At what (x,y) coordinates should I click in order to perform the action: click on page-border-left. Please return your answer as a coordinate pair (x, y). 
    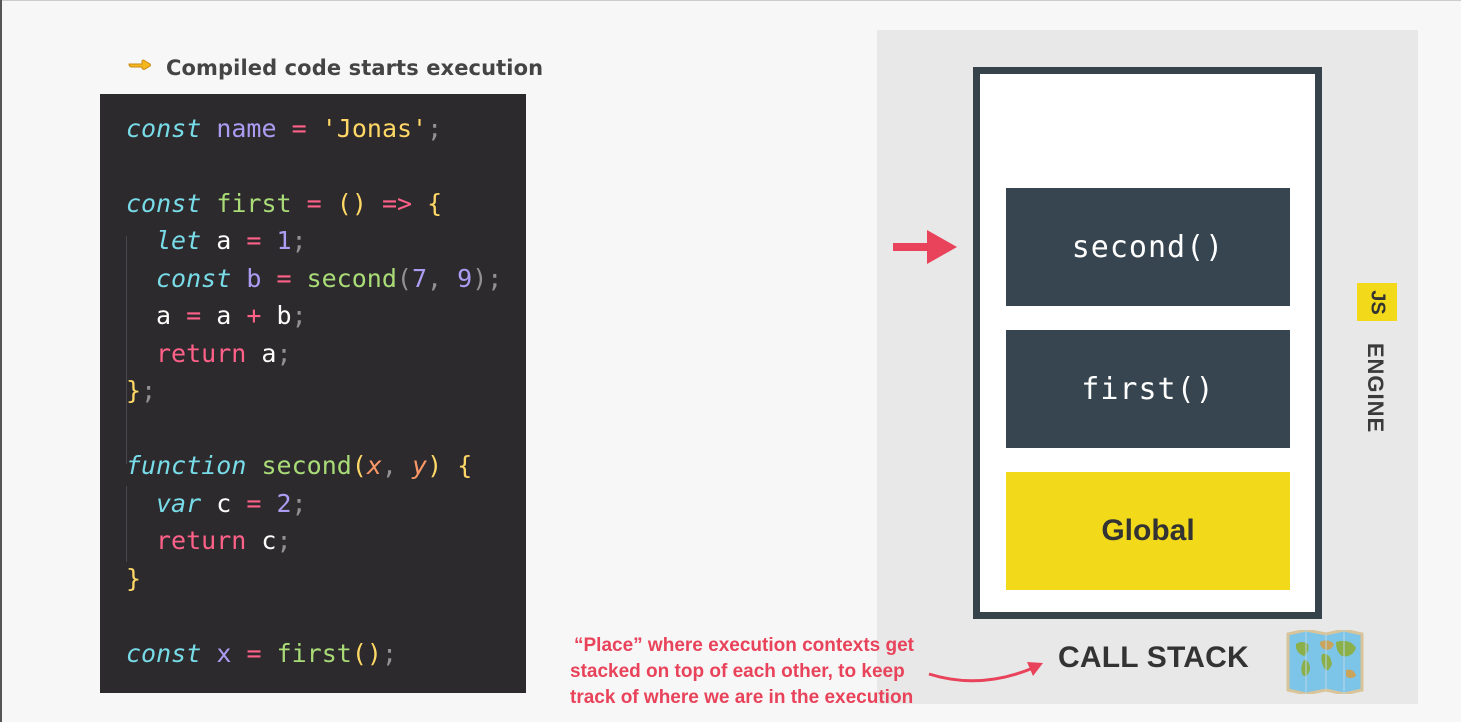
    Looking at the image, I should click on (1, 361).